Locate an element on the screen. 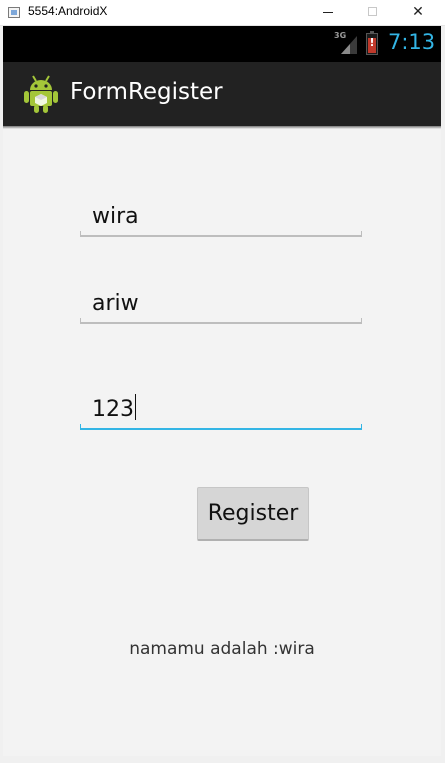 This screenshot has height=763, width=445. close-icon: ✕ is located at coordinates (418, 12).